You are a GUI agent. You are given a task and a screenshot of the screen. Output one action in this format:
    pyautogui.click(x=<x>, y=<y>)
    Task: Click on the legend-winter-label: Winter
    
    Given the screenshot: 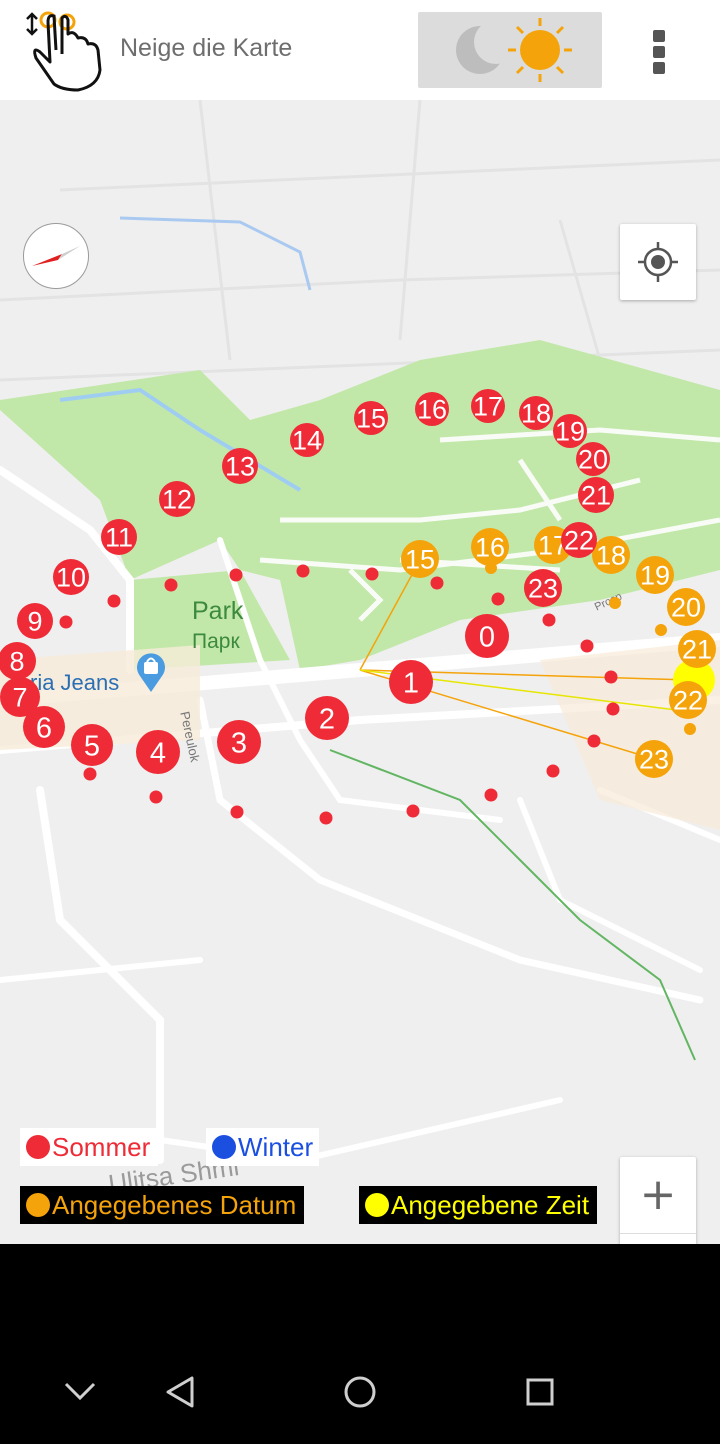 What is the action you would take?
    pyautogui.click(x=276, y=1146)
    